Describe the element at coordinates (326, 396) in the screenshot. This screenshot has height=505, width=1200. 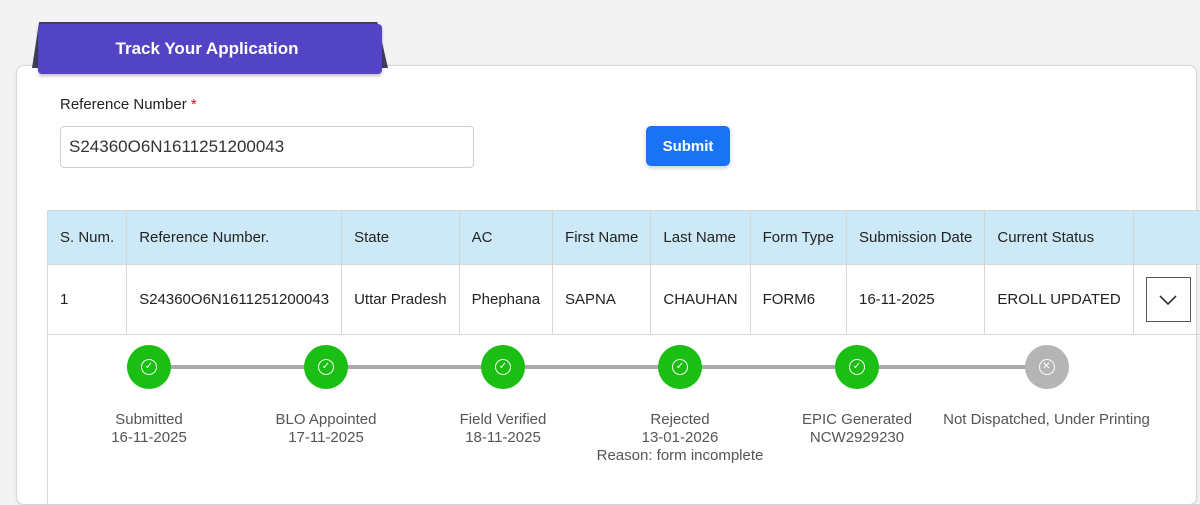
I see `step-blo-appointed: ✓ BLO Appointed 17-11-2025` at that location.